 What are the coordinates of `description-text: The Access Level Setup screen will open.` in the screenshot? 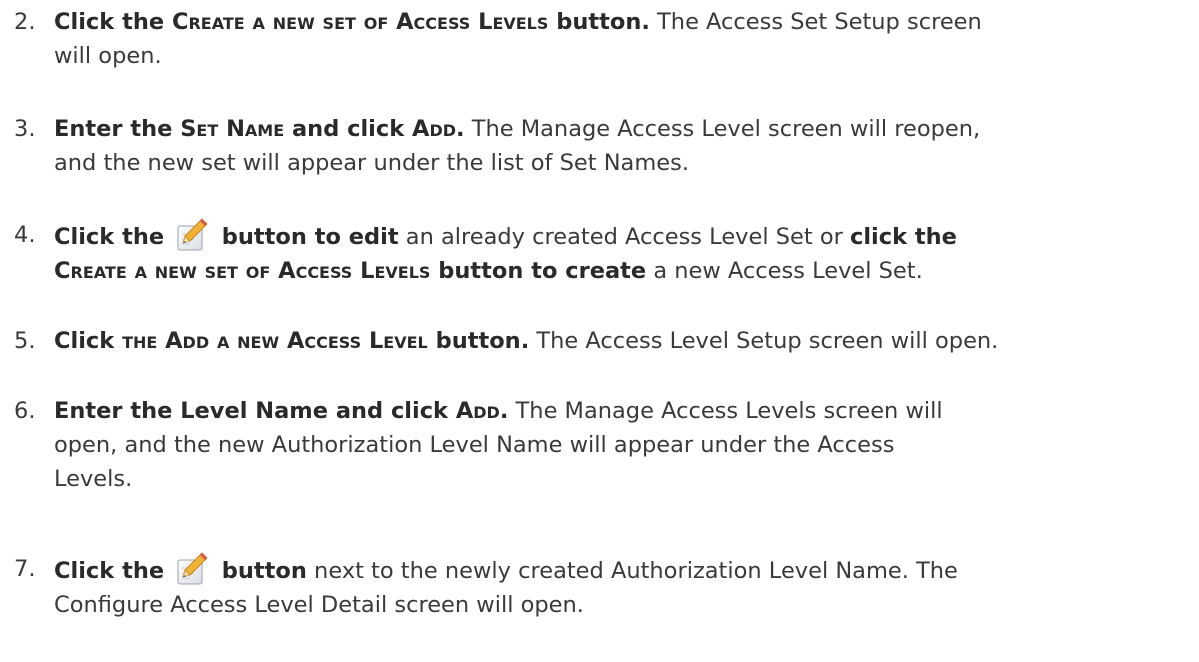 It's located at (764, 341).